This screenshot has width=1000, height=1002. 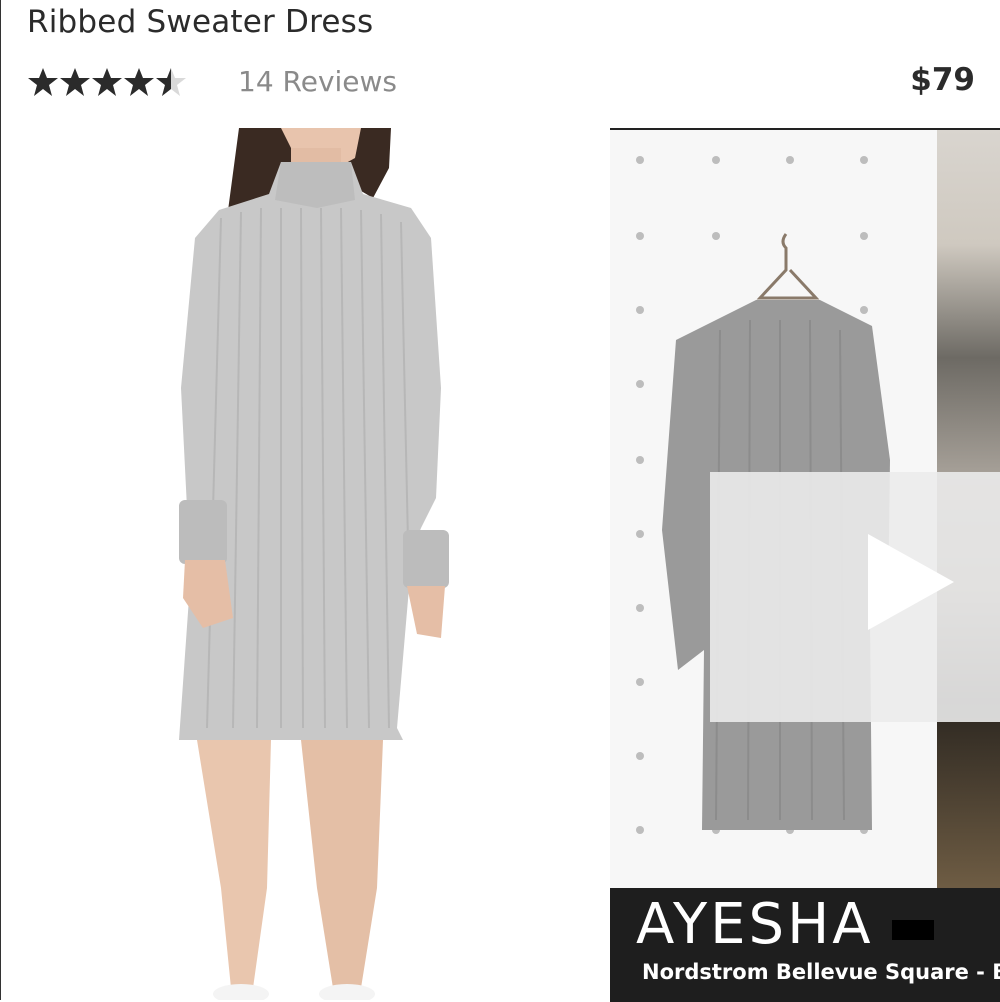 I want to click on caption-divider, so click(x=913, y=930).